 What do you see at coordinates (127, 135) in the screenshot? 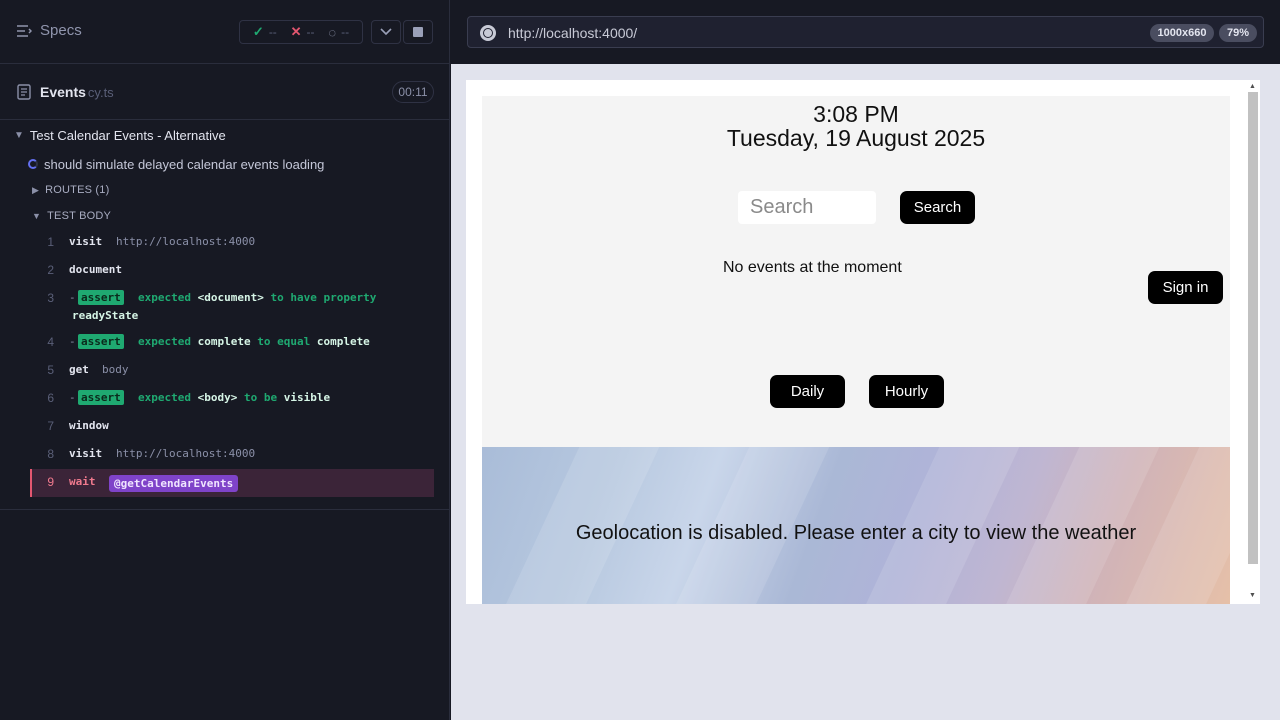
I see `suite-title: Test Calendar Events - Alternative` at bounding box center [127, 135].